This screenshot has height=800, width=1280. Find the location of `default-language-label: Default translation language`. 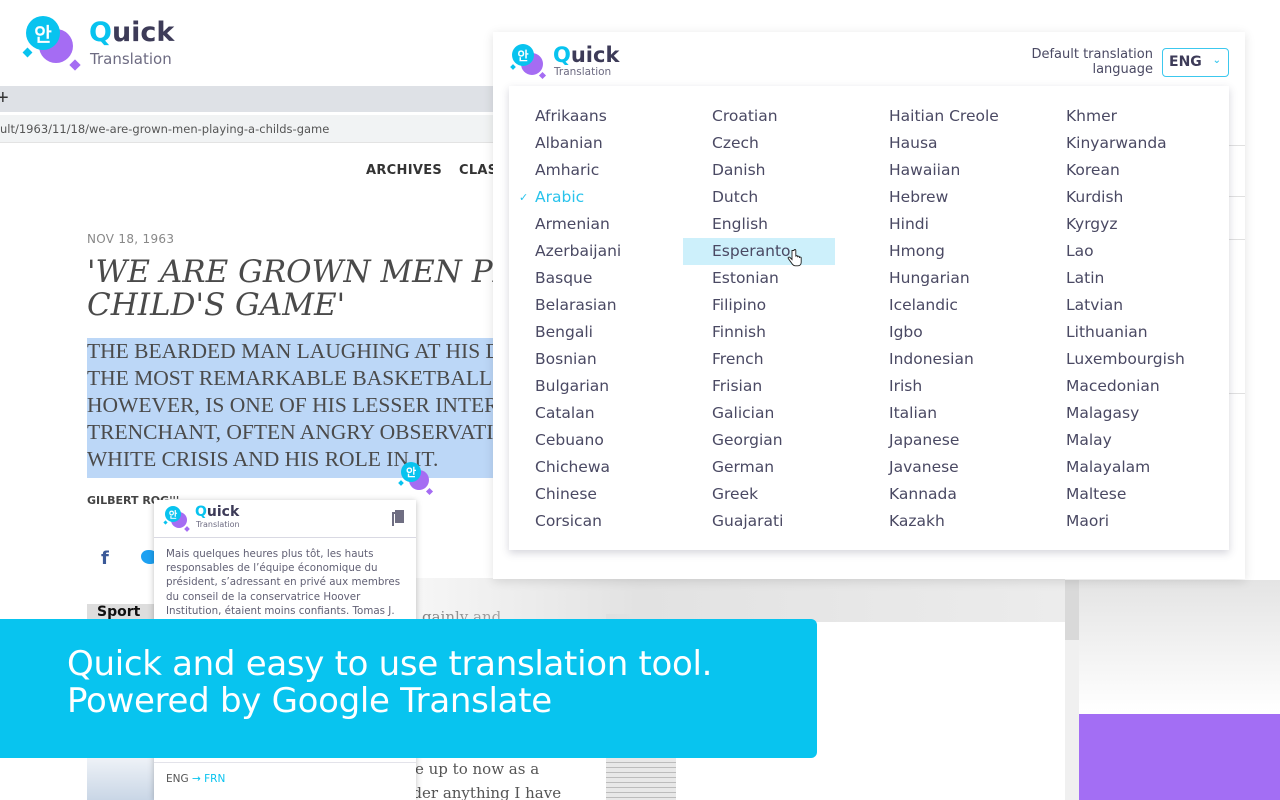

default-language-label: Default translation language is located at coordinates (1092, 62).